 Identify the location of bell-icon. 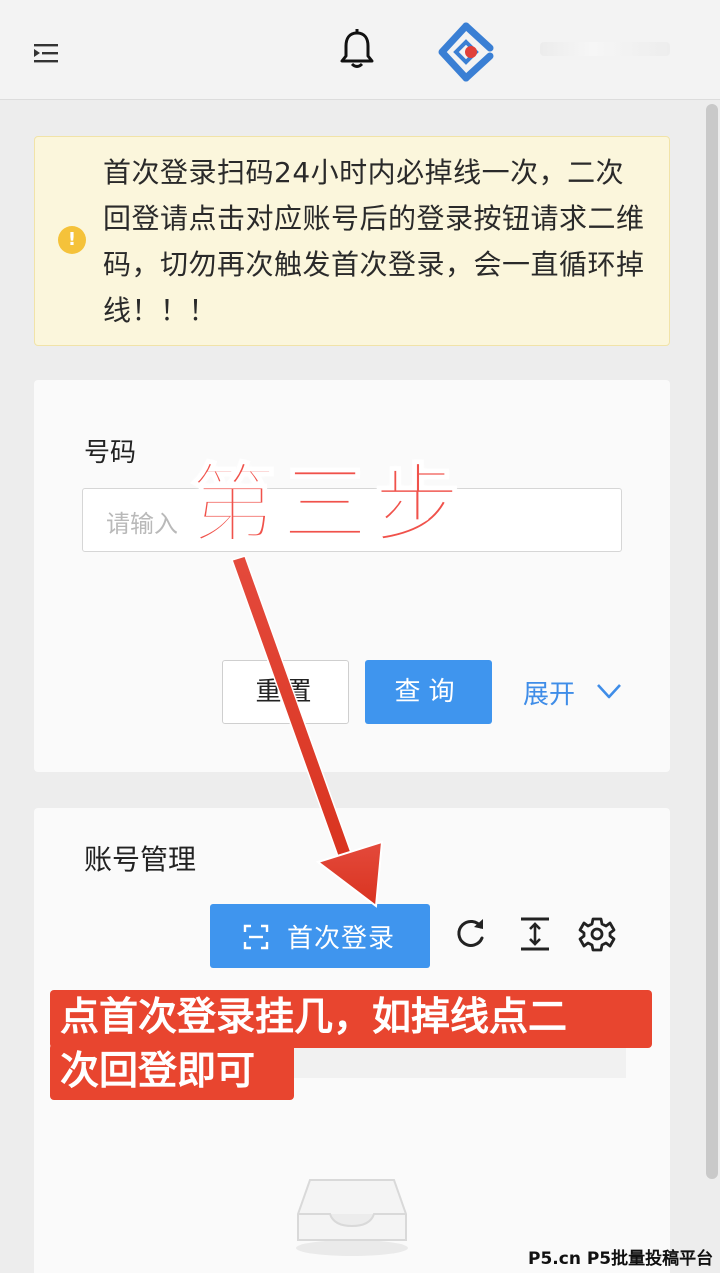
(357, 49).